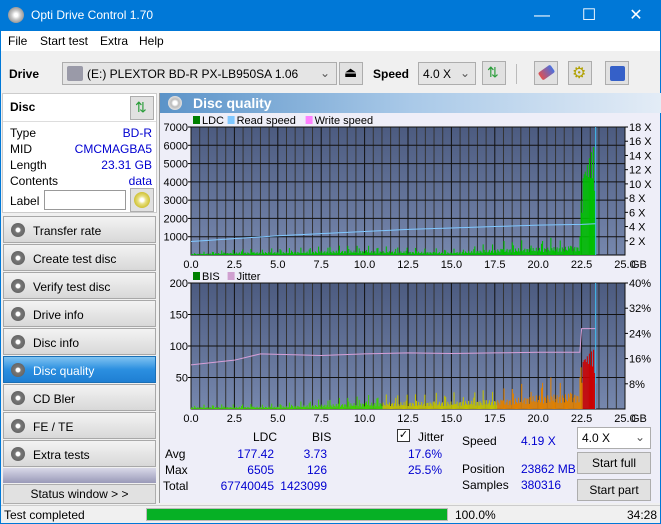  I want to click on y2-tick-label: 2 X, so click(637, 242).